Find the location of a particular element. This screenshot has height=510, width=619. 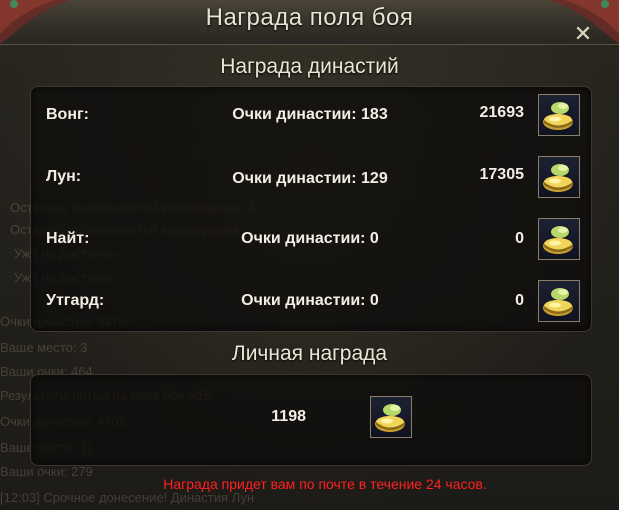

chat-line: [12:03] Срочное донесение! Династия Лун is located at coordinates (127, 497).